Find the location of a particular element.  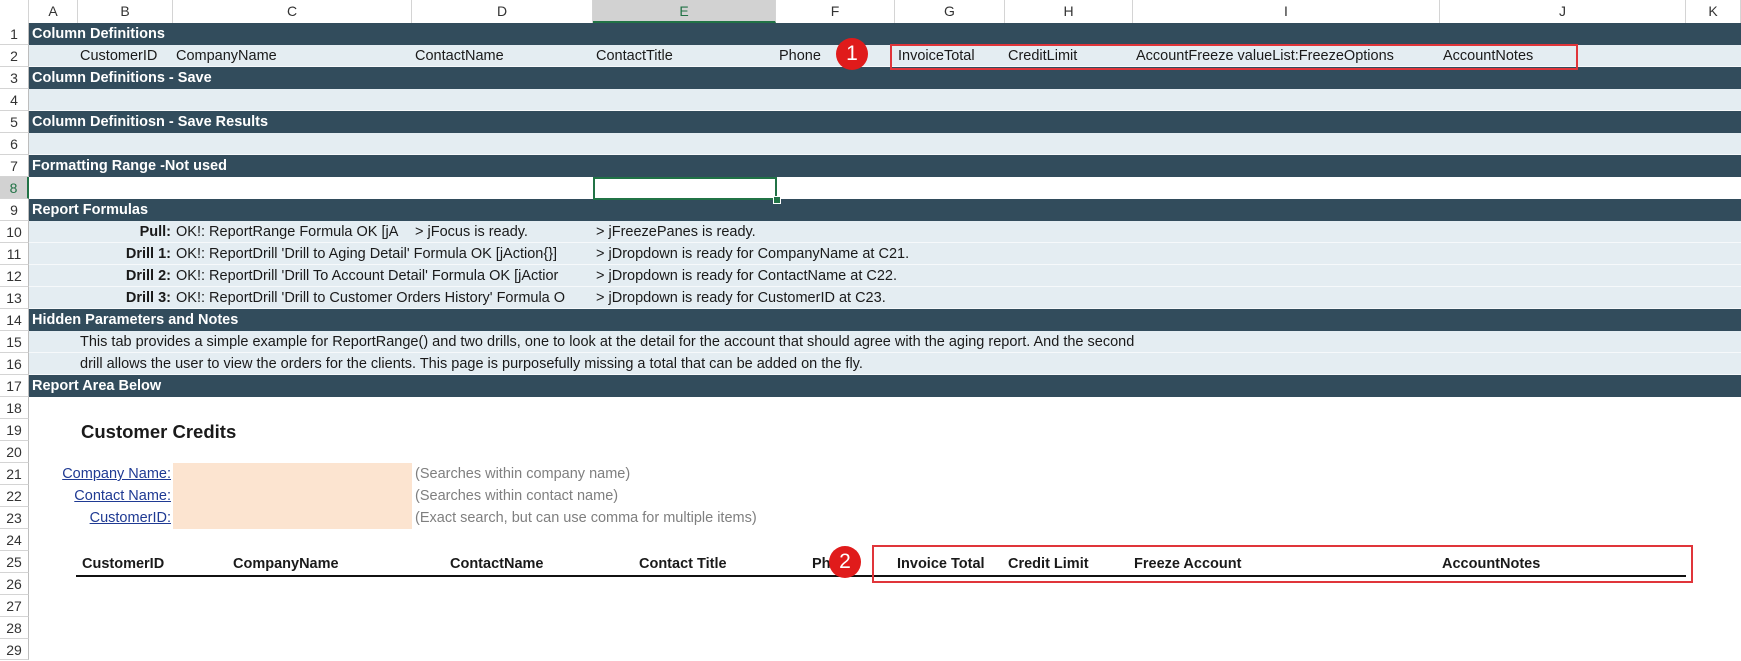

row-header-14: 14 is located at coordinates (14, 320).